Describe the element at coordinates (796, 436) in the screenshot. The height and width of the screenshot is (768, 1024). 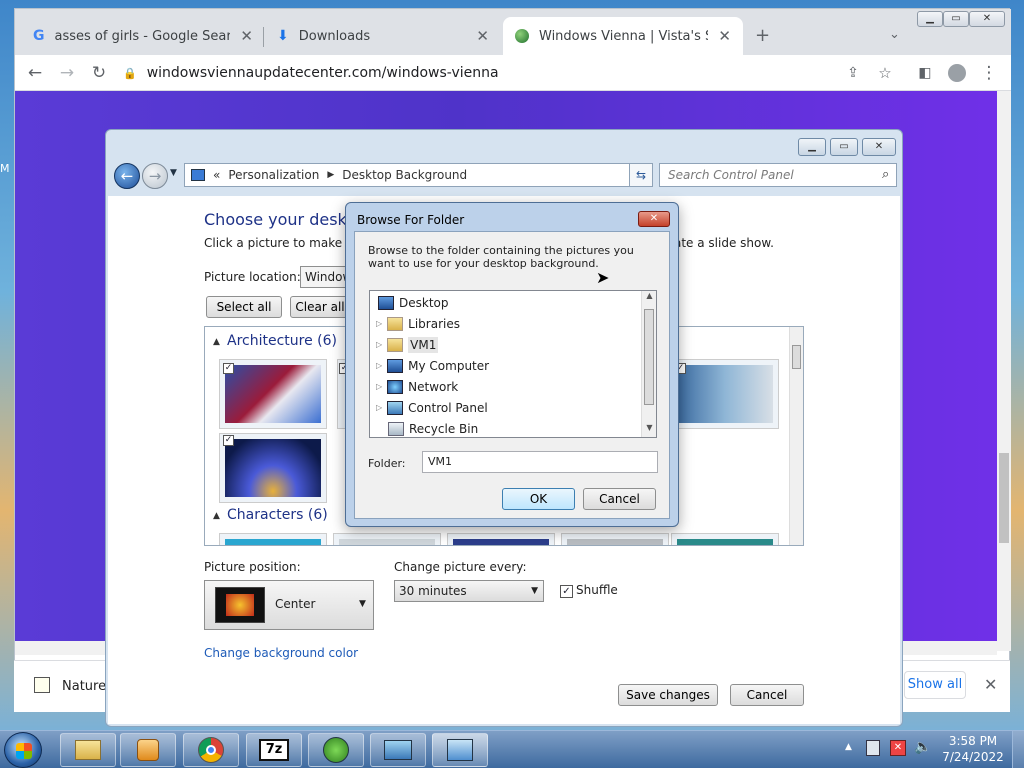
I see `gallery-scrollbar` at that location.